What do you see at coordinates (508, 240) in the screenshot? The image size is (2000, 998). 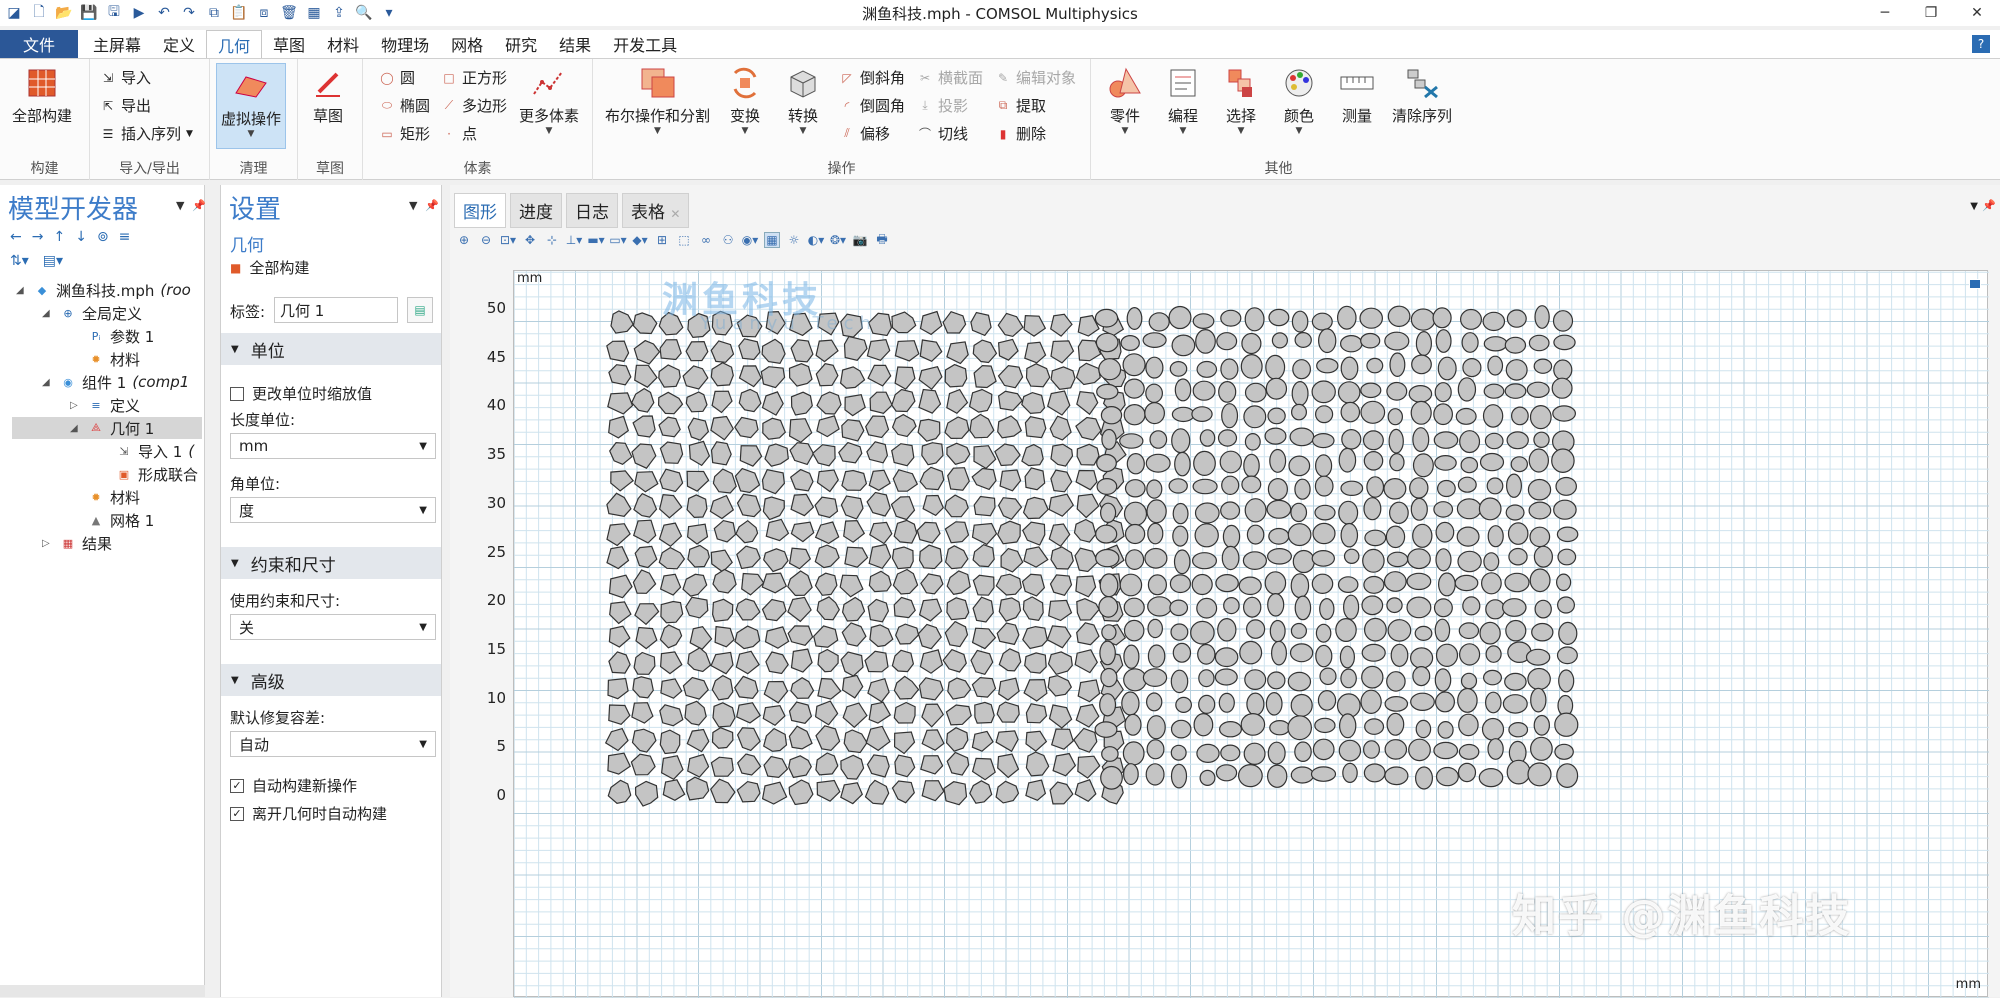 I see `zoom-box-icon: ⊡▾` at bounding box center [508, 240].